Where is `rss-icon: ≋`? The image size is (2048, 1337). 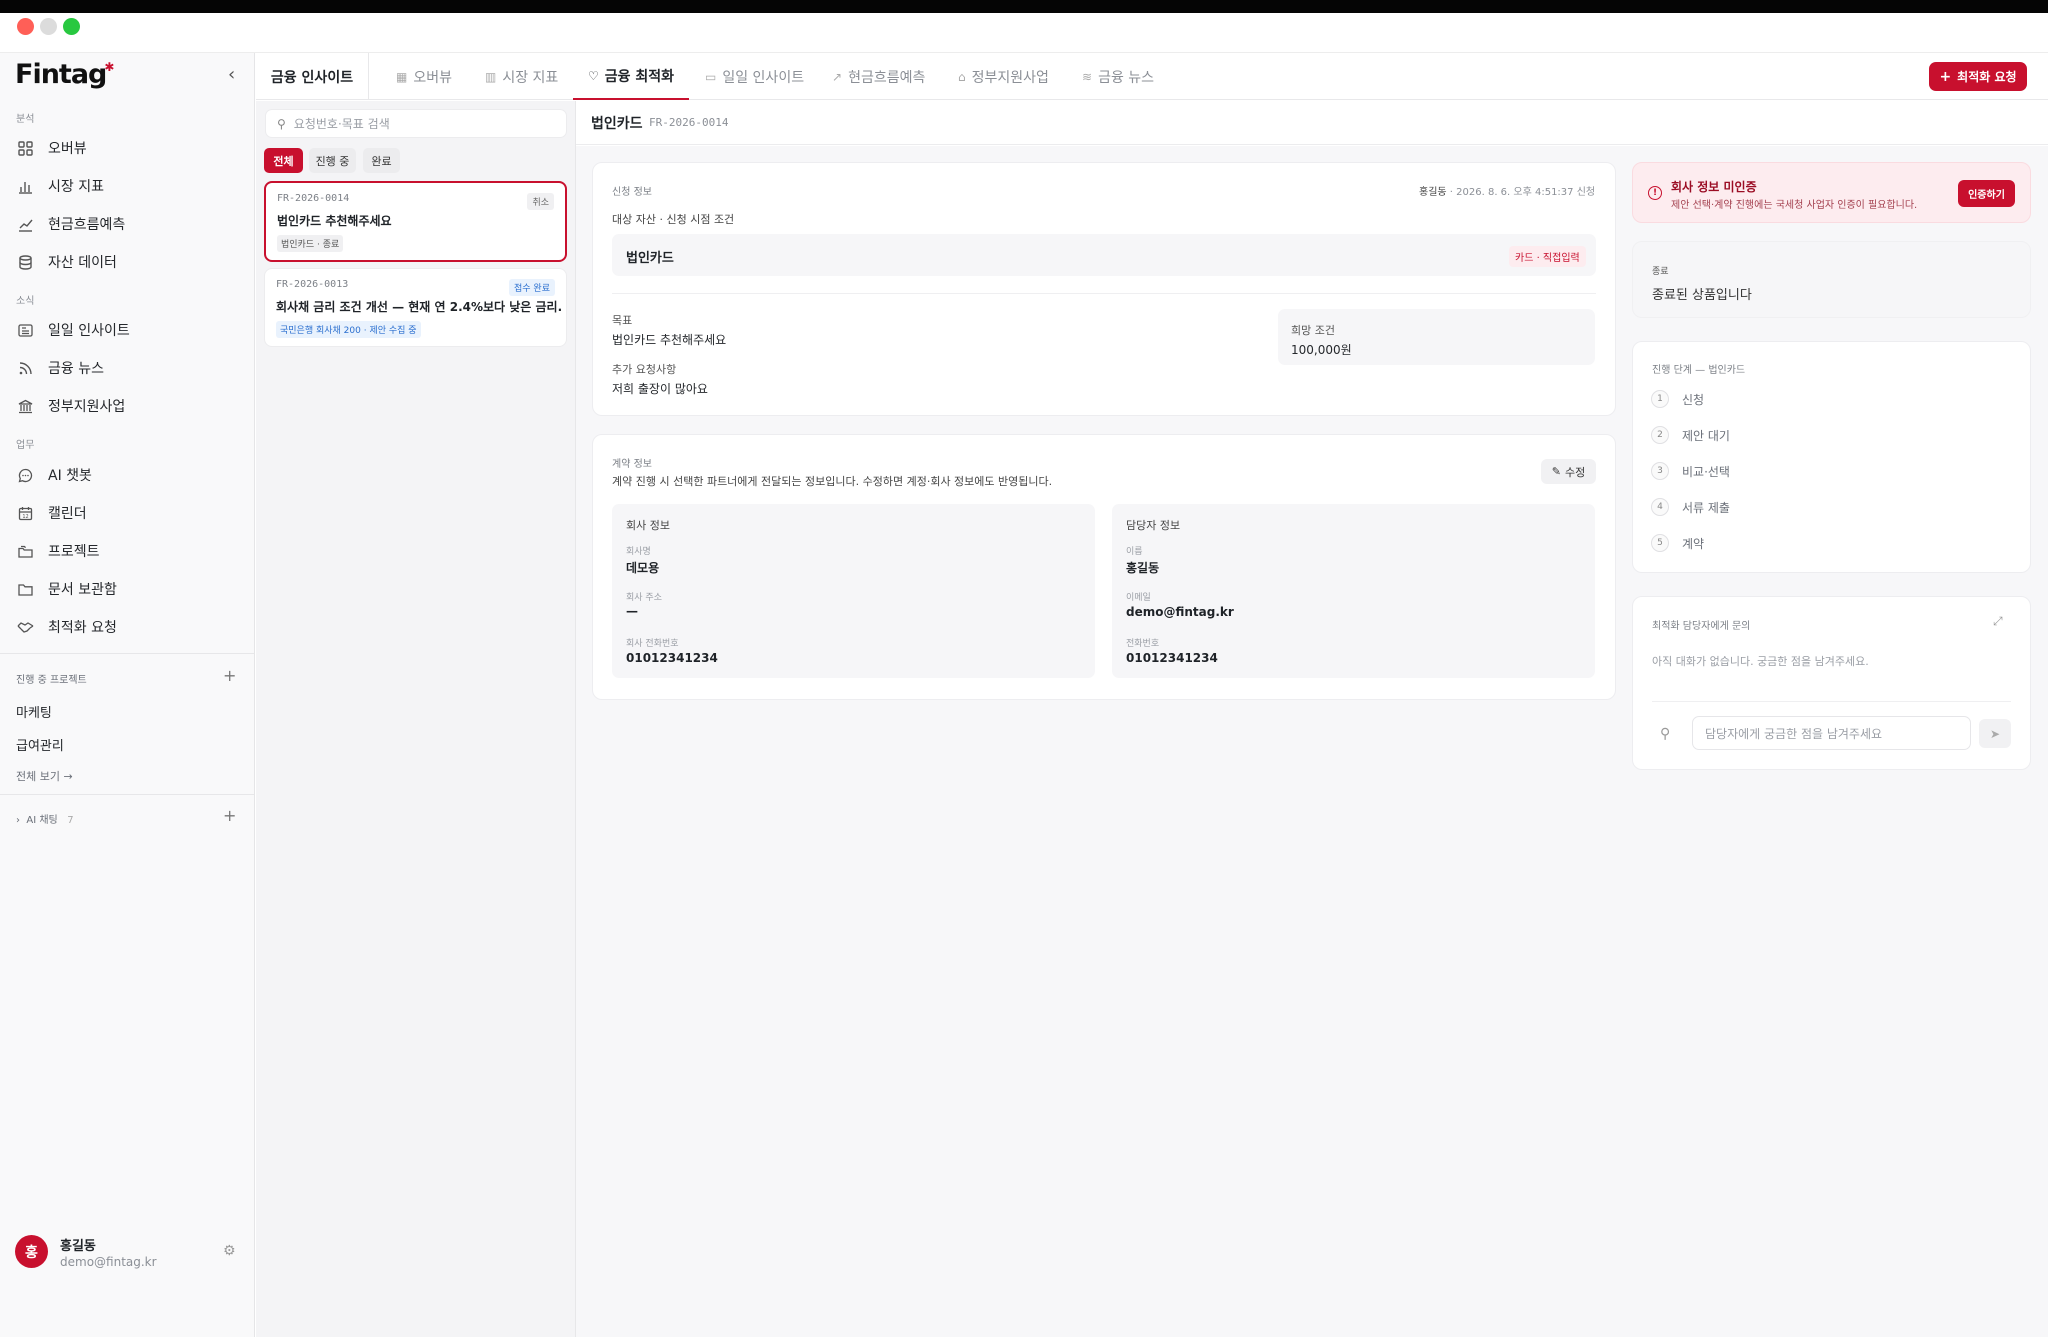 rss-icon: ≋ is located at coordinates (1087, 76).